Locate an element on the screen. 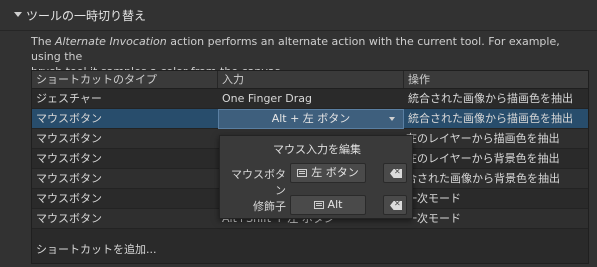  edit-mouse-input-popup: マウス入力を編集 マウスボタン 左 ボタン 修飾子 Alt is located at coordinates (316, 177).